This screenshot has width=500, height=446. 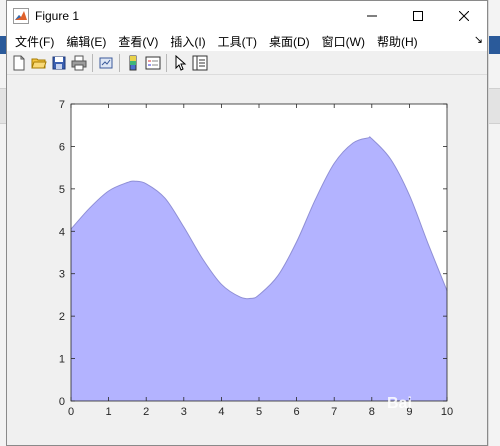 I want to click on new-figure-button, so click(x=19, y=63).